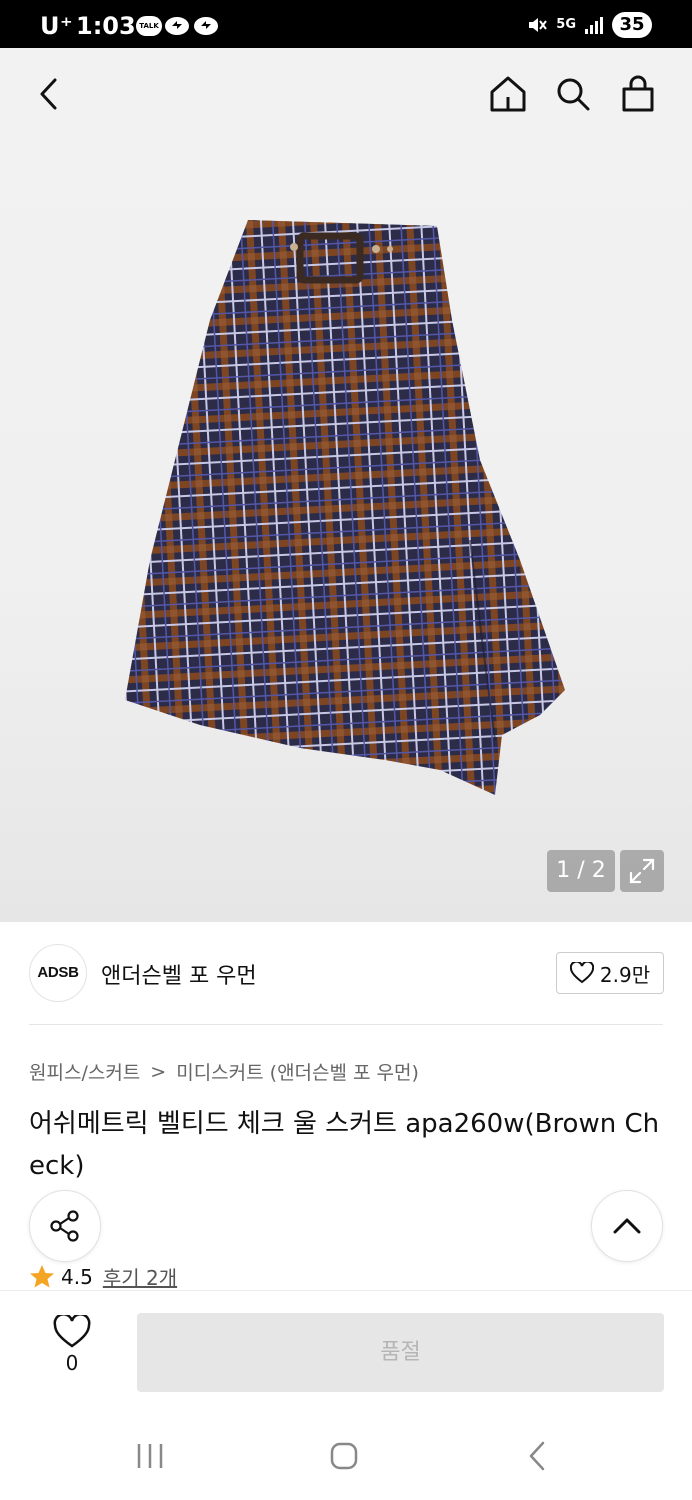  Describe the element at coordinates (346, 1024) in the screenshot. I see `divider` at that location.